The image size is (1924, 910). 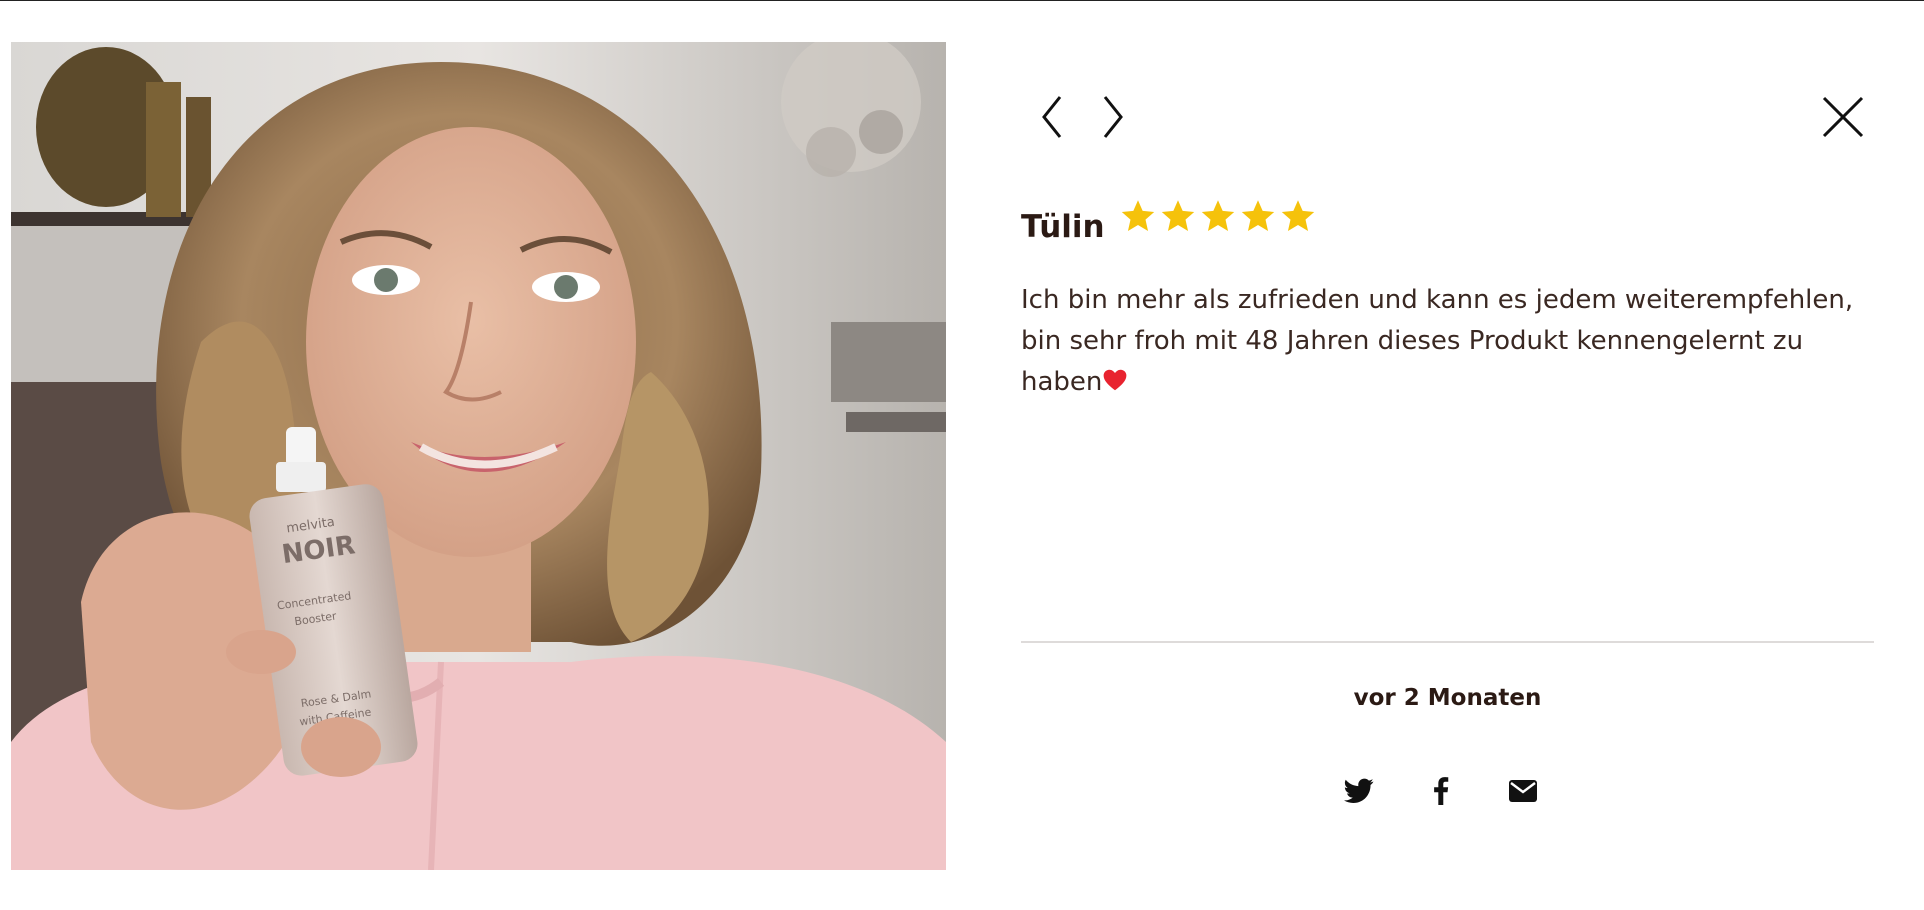 What do you see at coordinates (1063, 227) in the screenshot?
I see `reviewer-name: Tülin` at bounding box center [1063, 227].